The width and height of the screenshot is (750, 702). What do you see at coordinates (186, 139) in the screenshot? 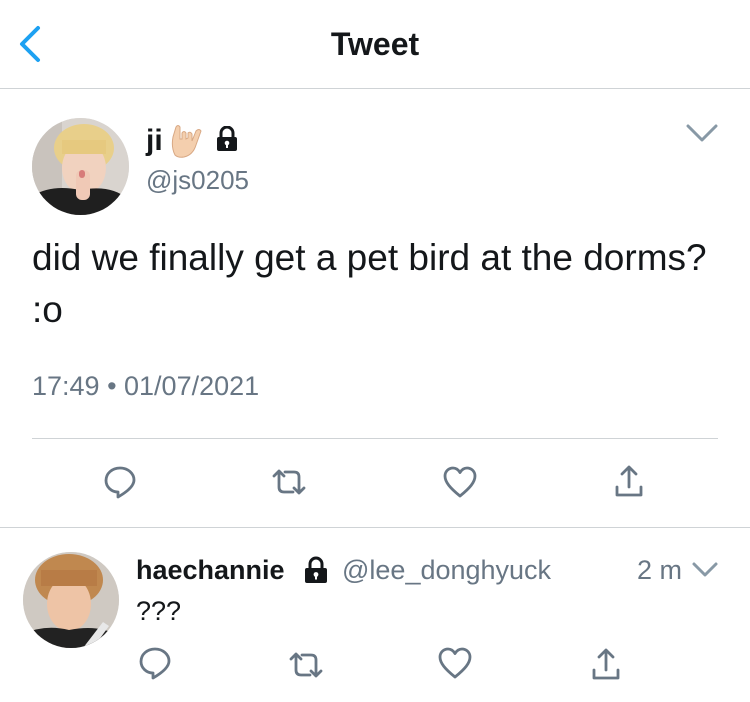
I see `hand-sign-emoji-icon` at bounding box center [186, 139].